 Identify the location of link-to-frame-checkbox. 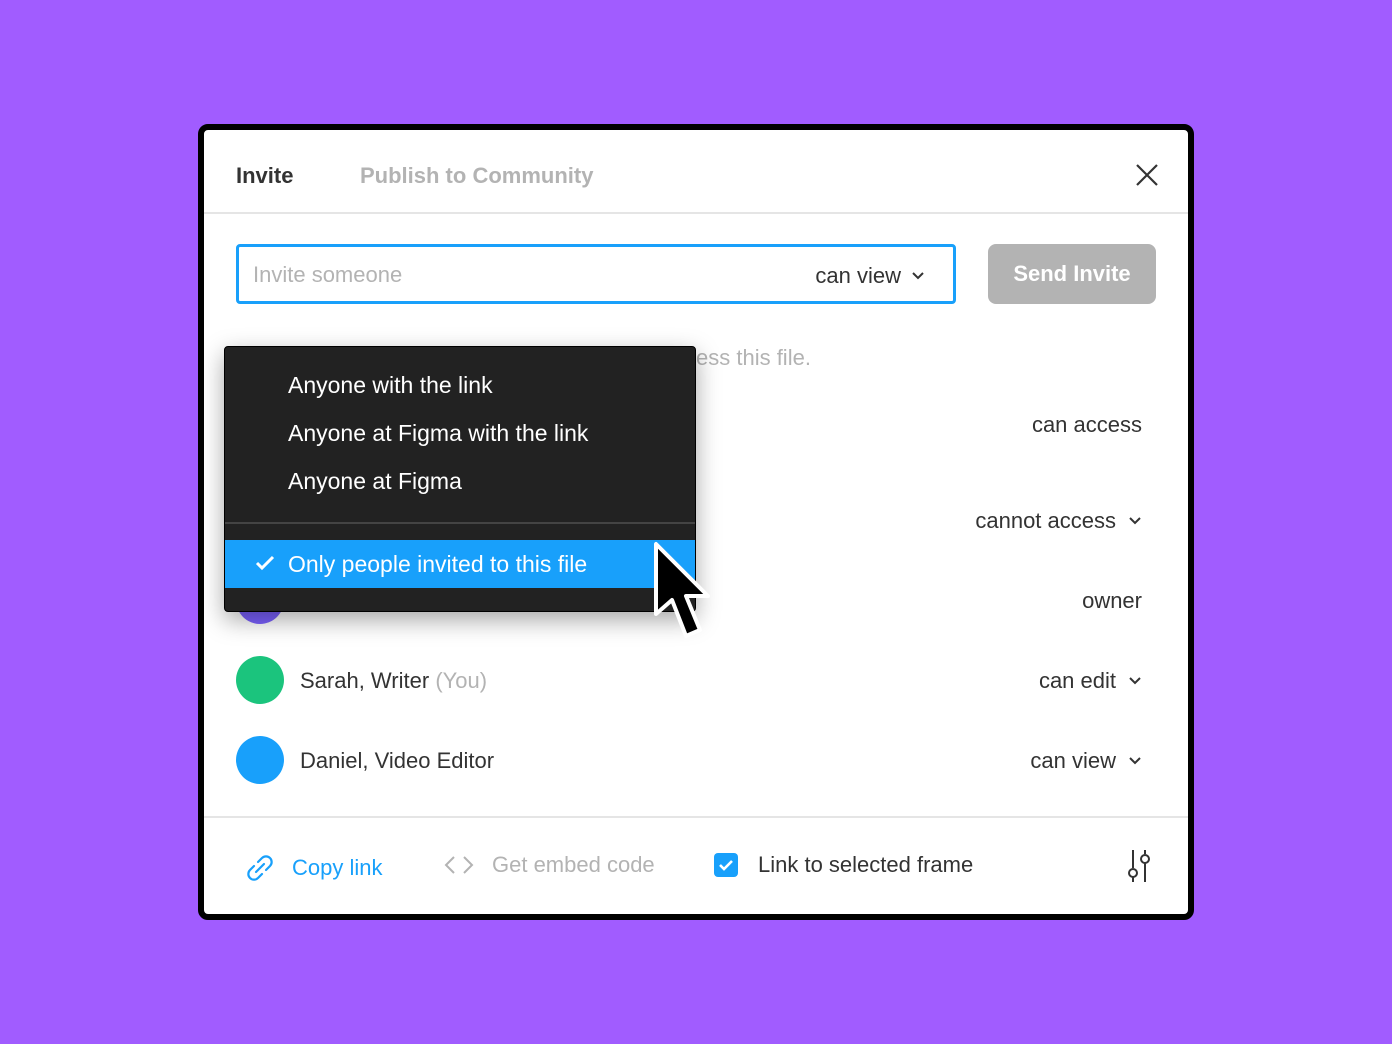
(726, 865).